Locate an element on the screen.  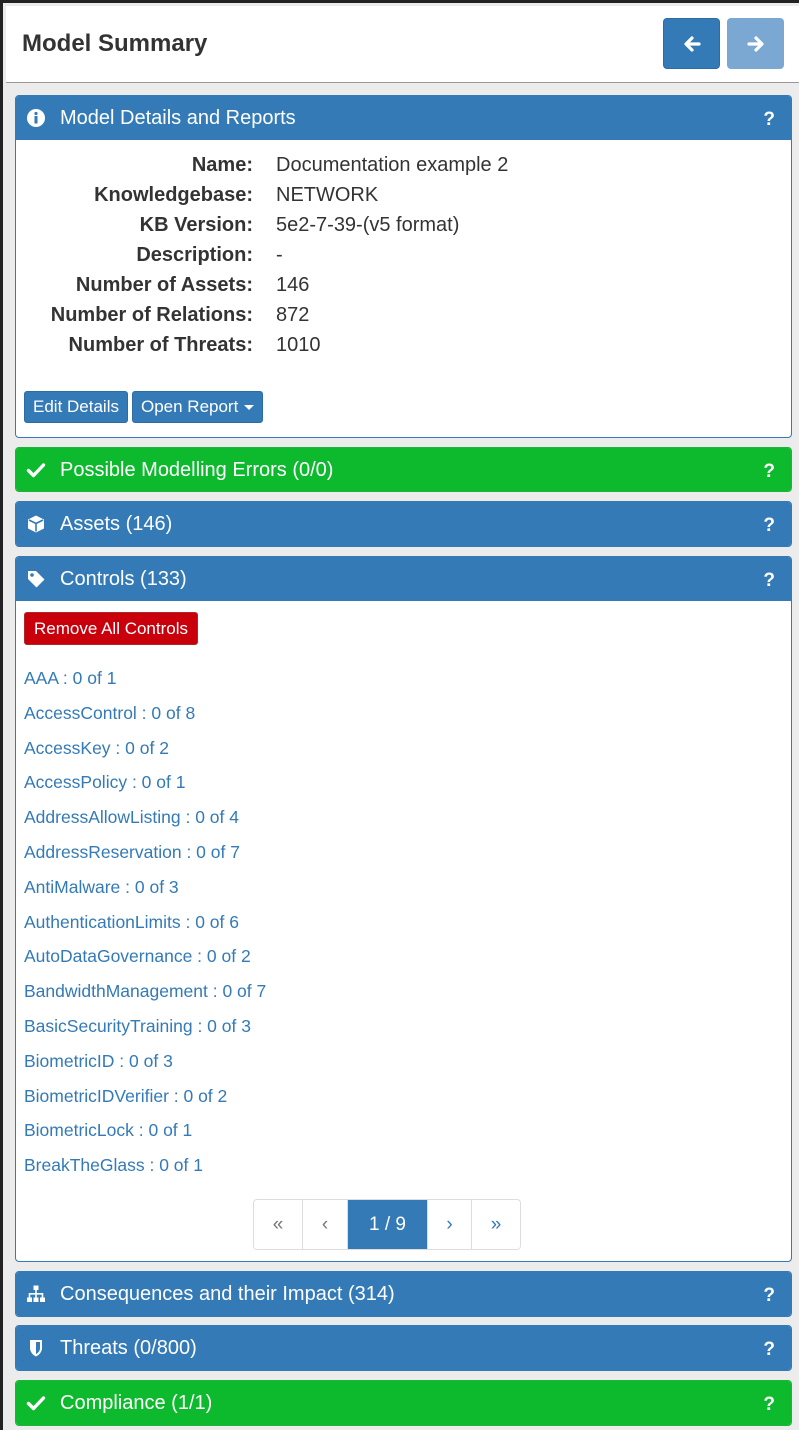
model-details-header: Model Details and Reports ? is located at coordinates (403, 118).